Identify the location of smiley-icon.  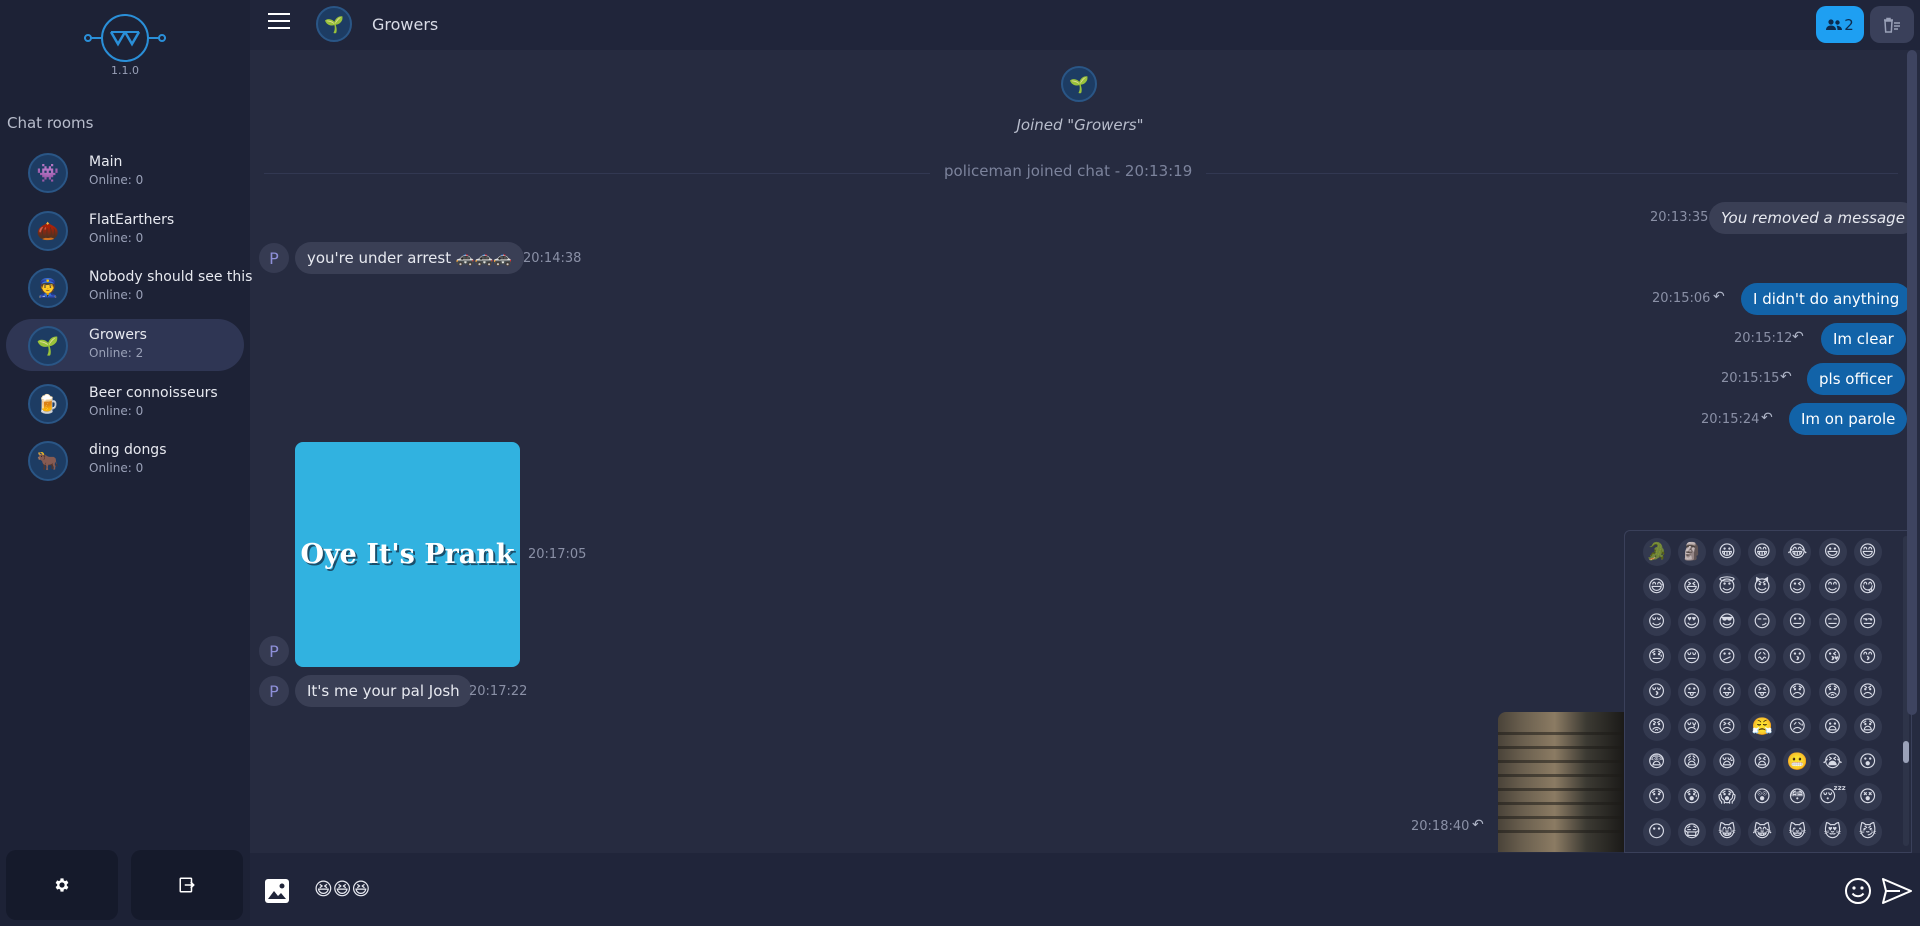
(1858, 891).